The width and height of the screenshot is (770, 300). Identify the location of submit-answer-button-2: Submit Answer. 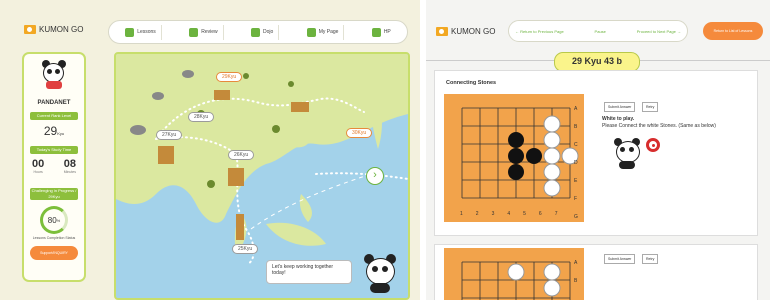
(620, 259).